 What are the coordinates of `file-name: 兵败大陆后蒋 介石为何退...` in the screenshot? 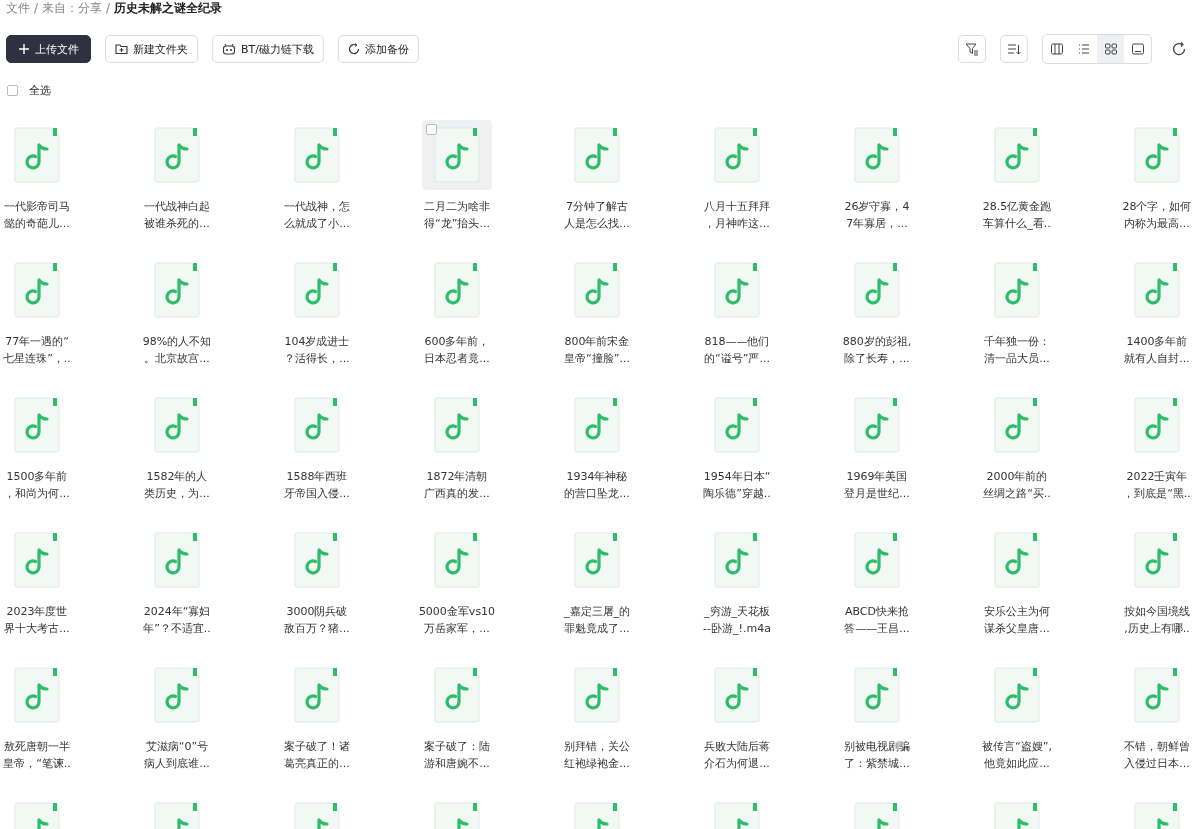 It's located at (737, 755).